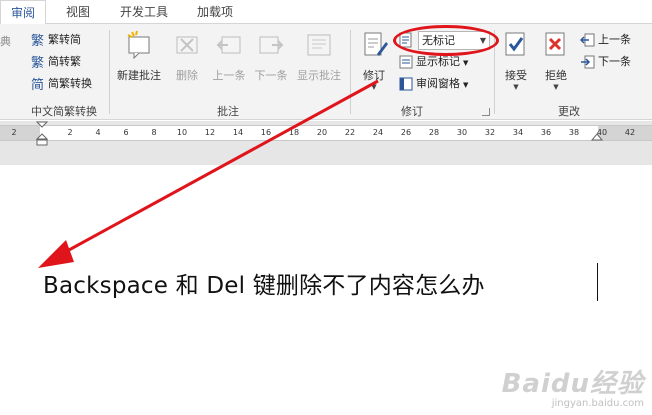 This screenshot has width=652, height=415. What do you see at coordinates (70, 83) in the screenshot?
I see `convert-label: 简繁转换` at bounding box center [70, 83].